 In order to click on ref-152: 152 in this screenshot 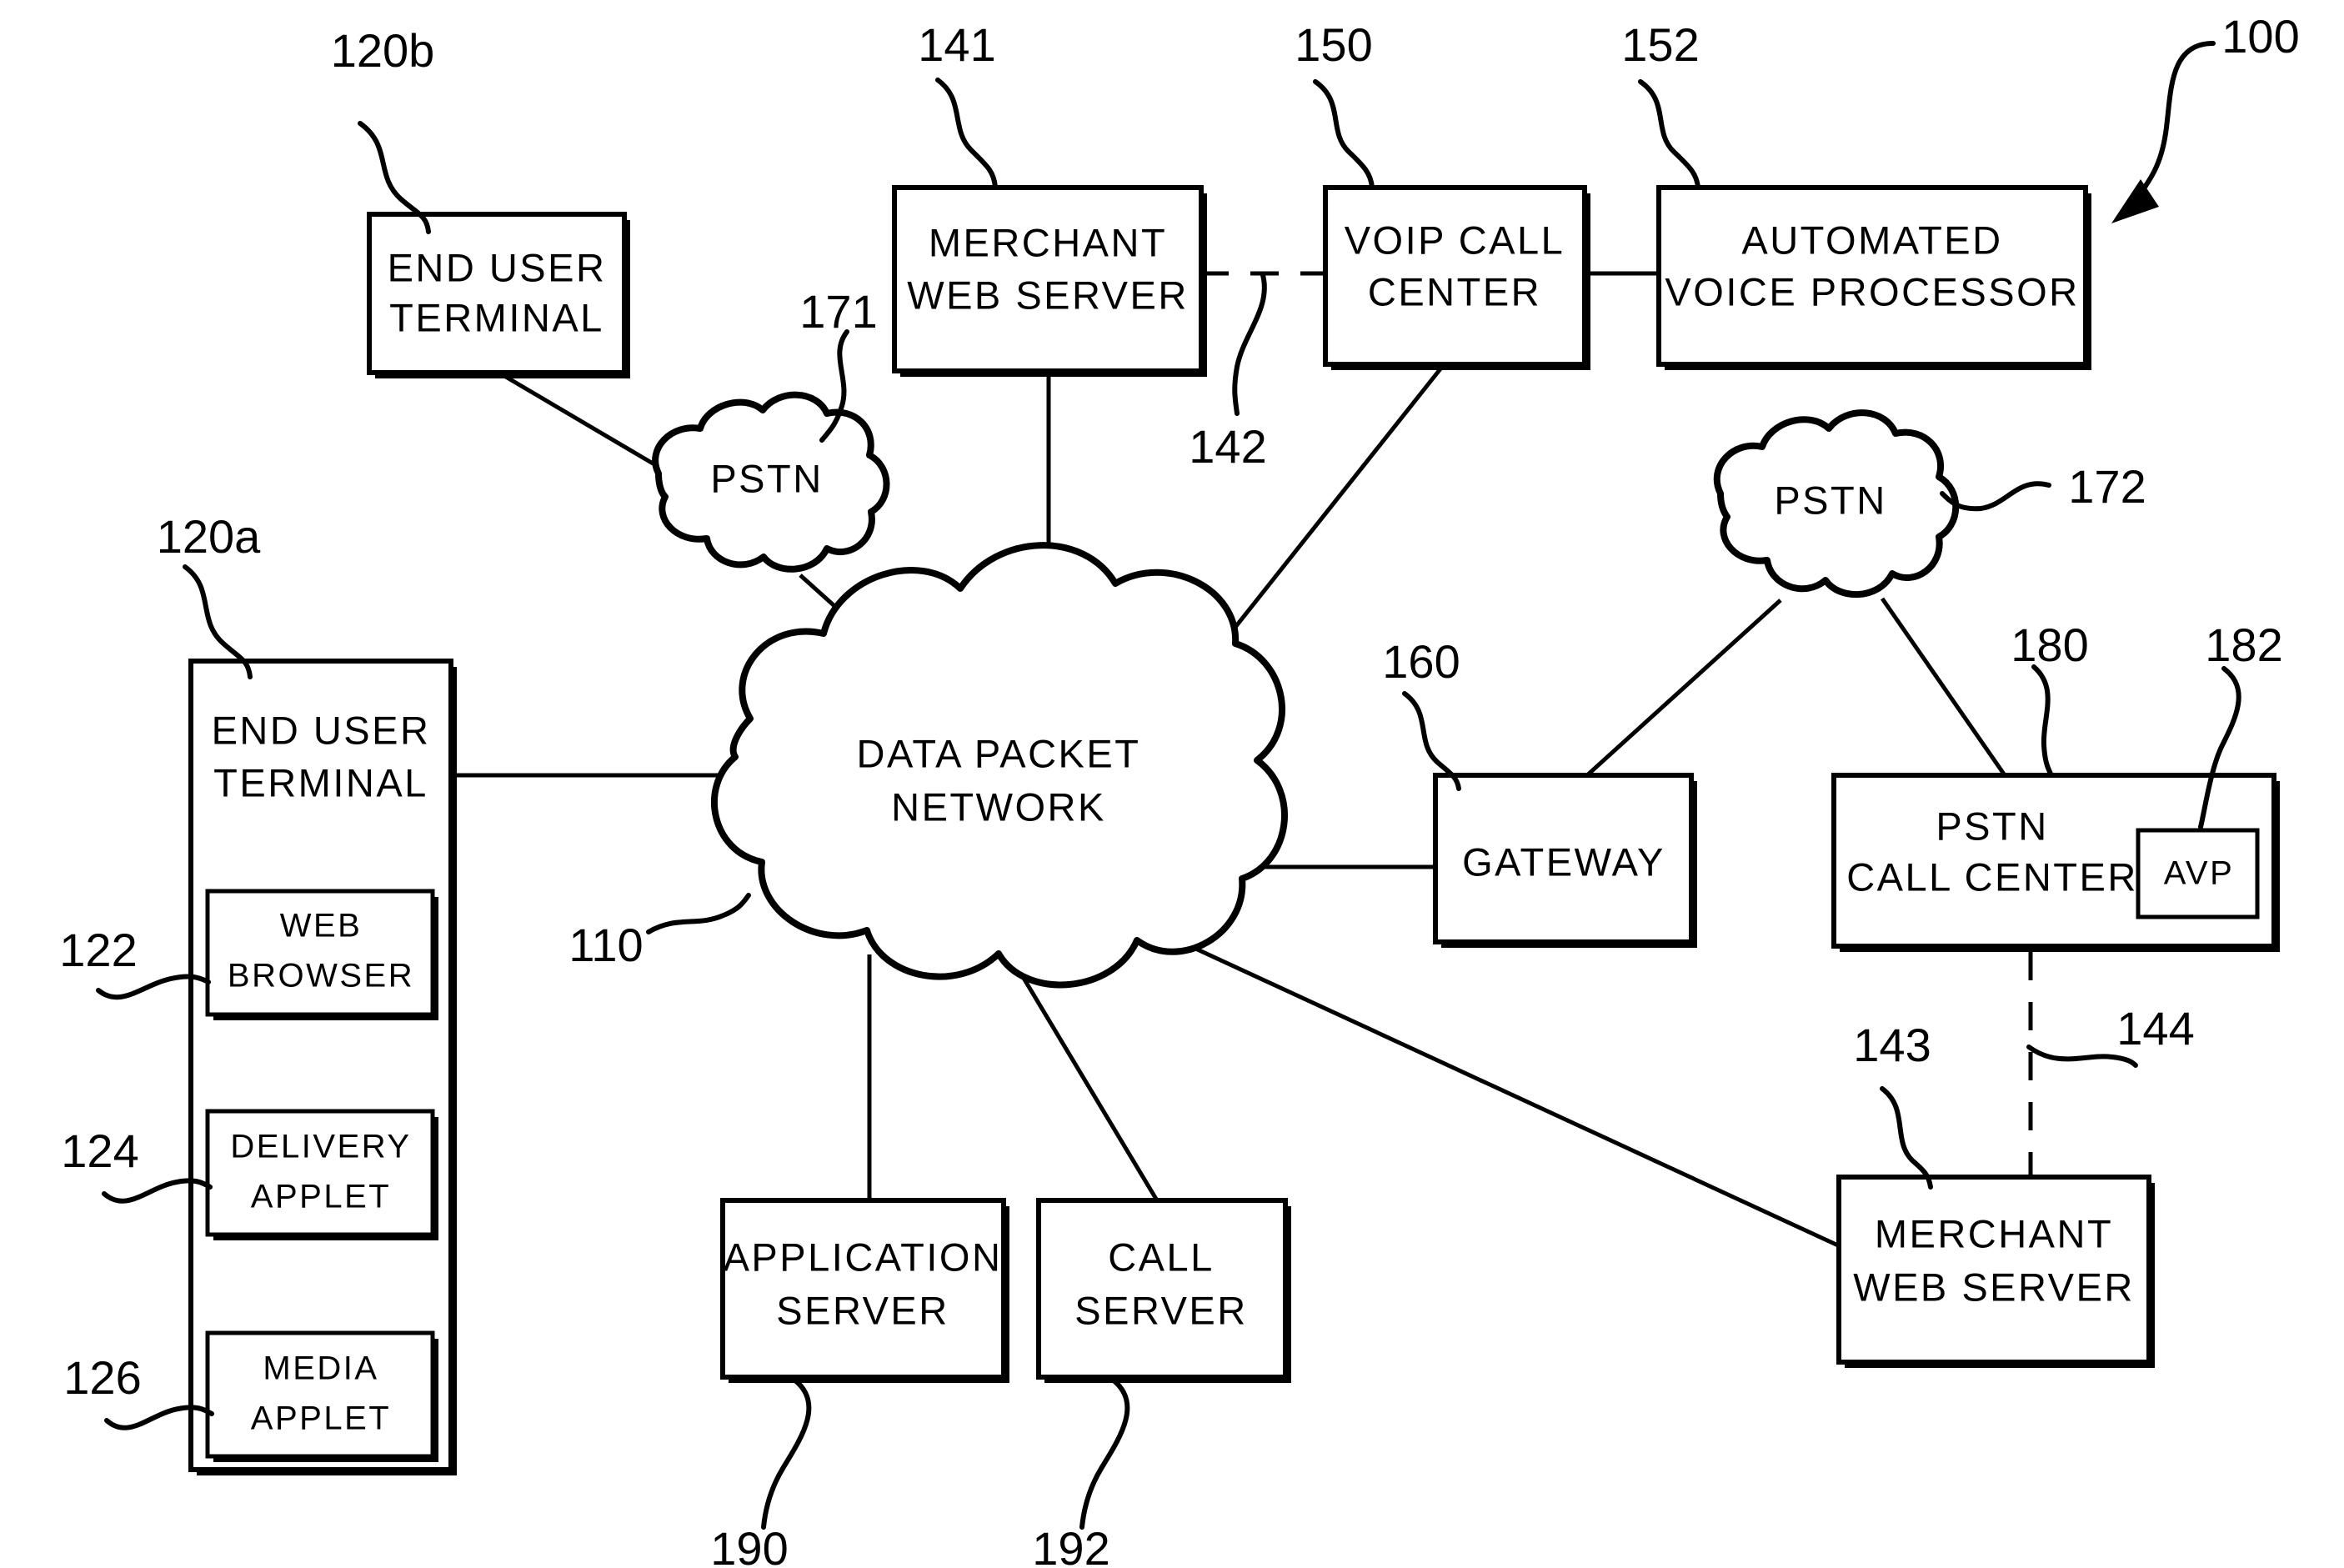, I will do `click(1660, 44)`.